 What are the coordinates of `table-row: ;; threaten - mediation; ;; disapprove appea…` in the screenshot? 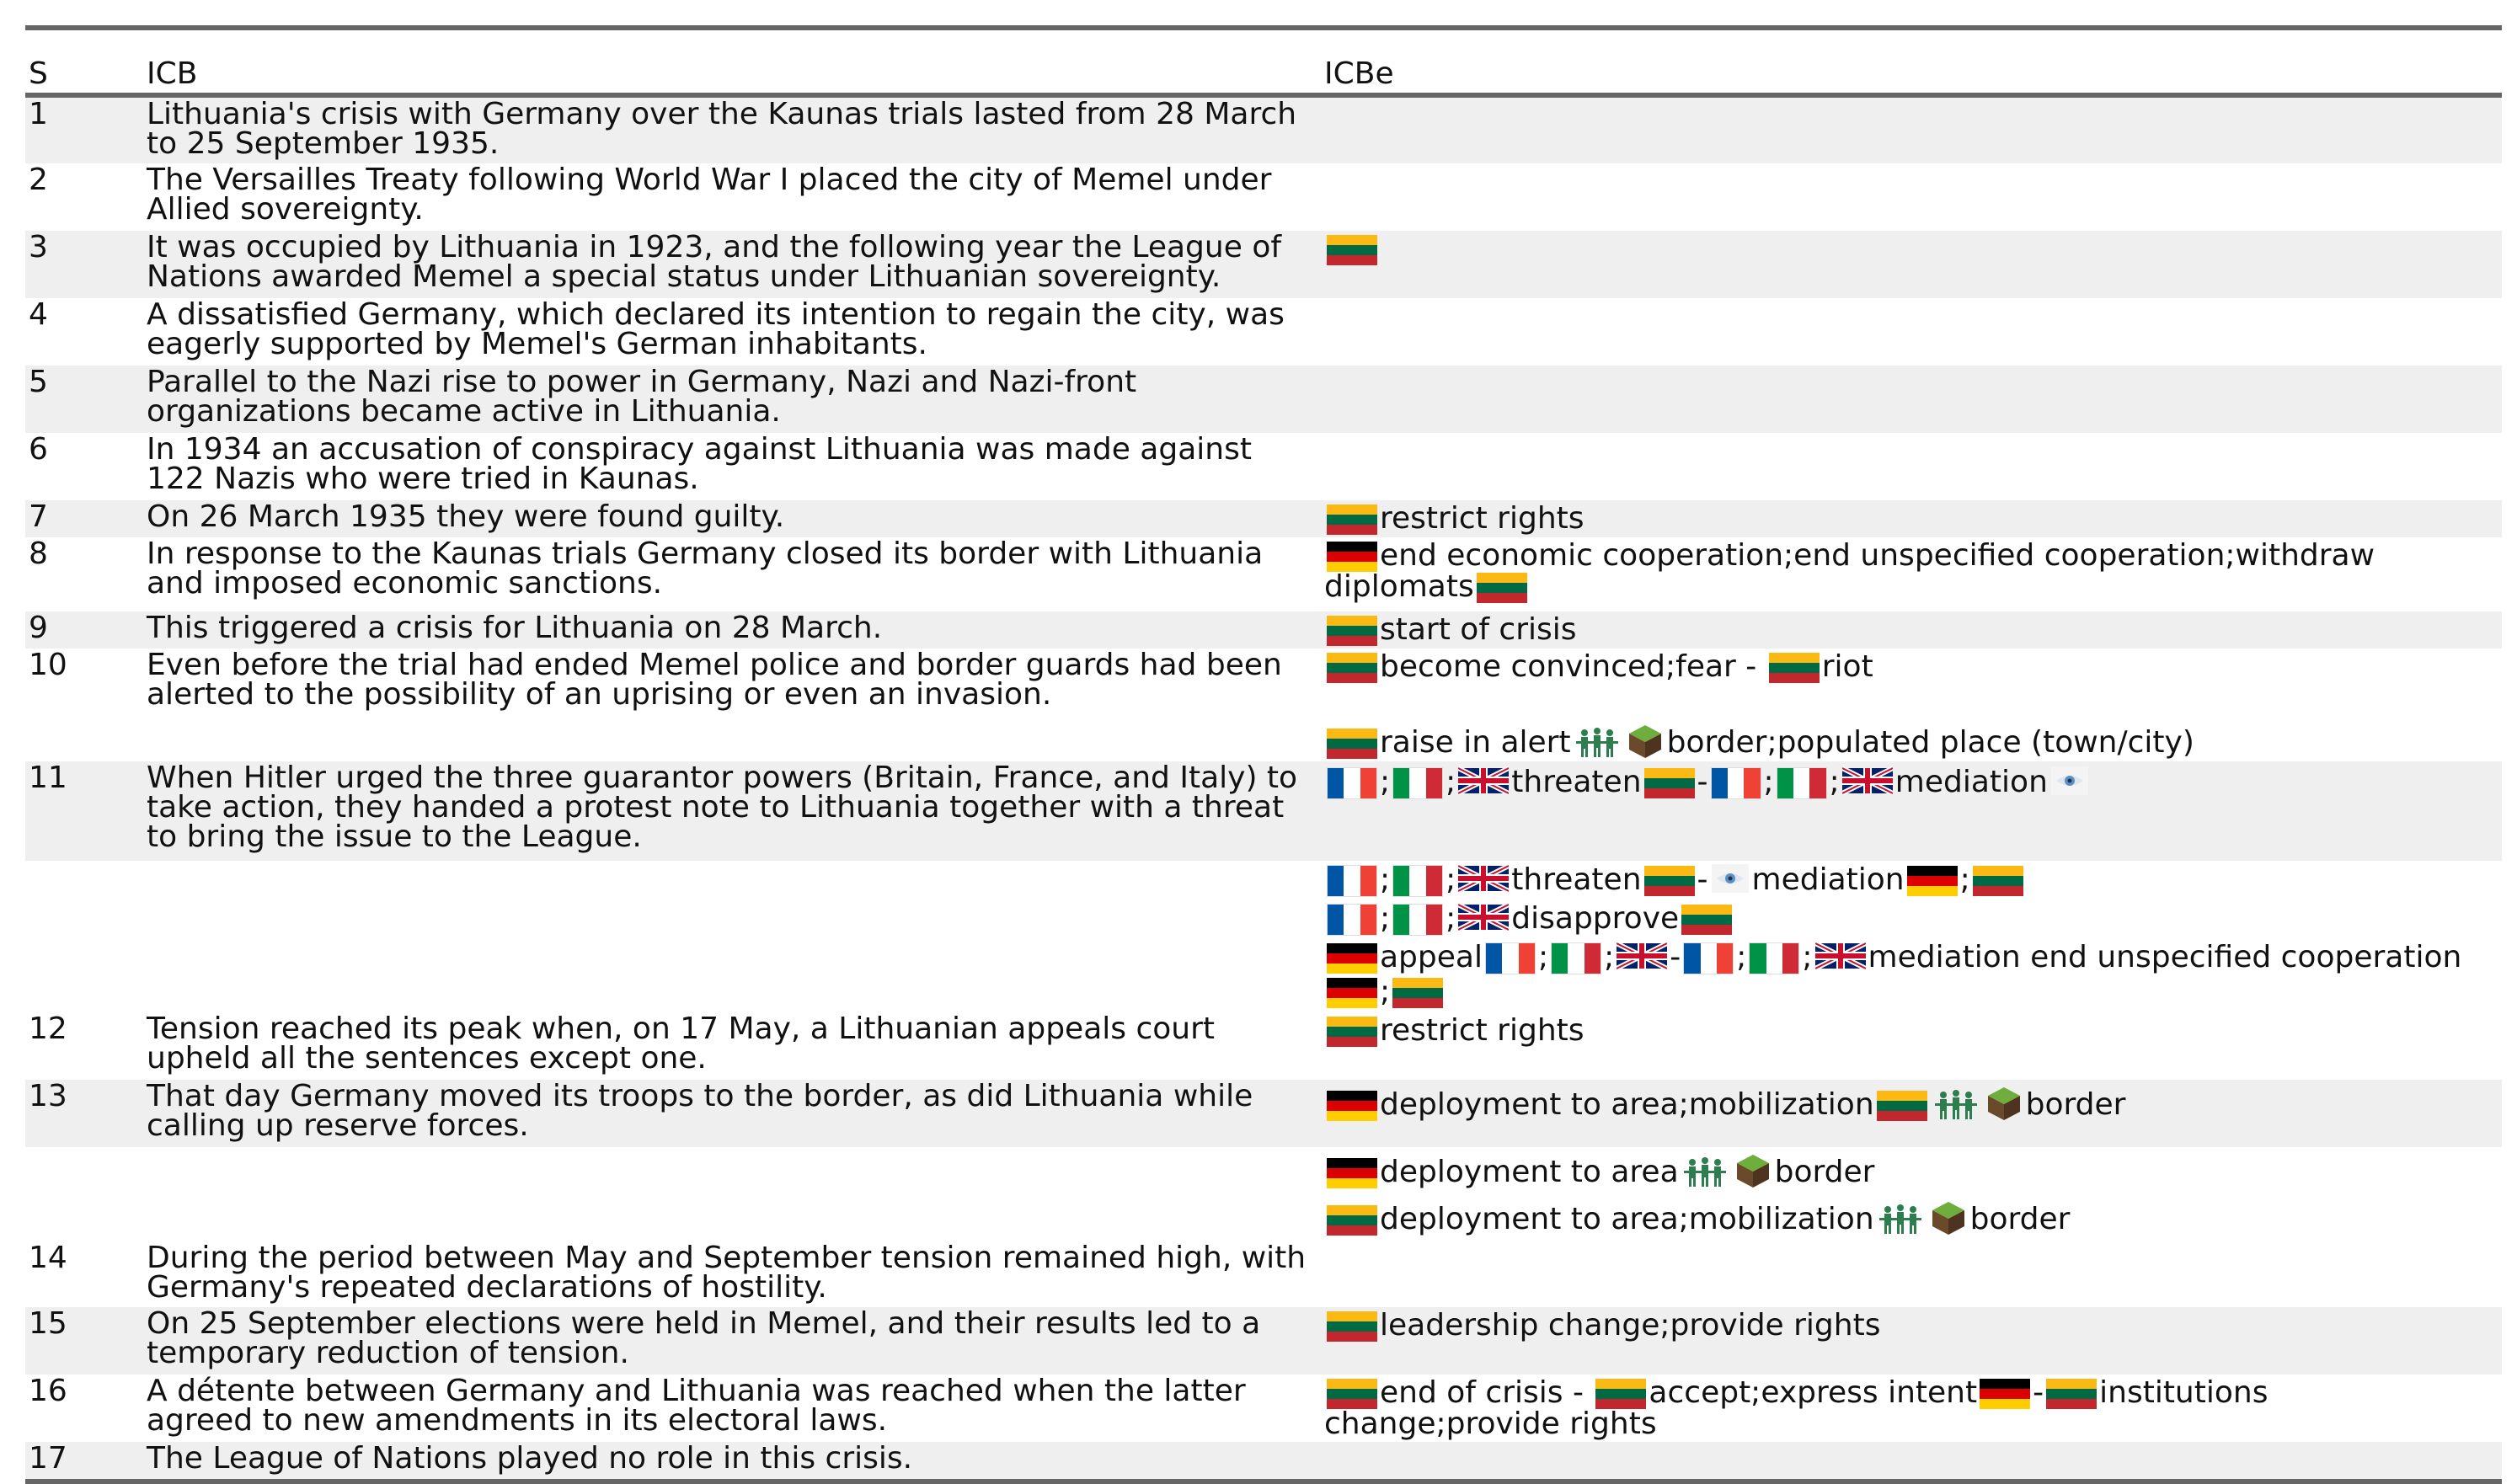 It's located at (1263, 937).